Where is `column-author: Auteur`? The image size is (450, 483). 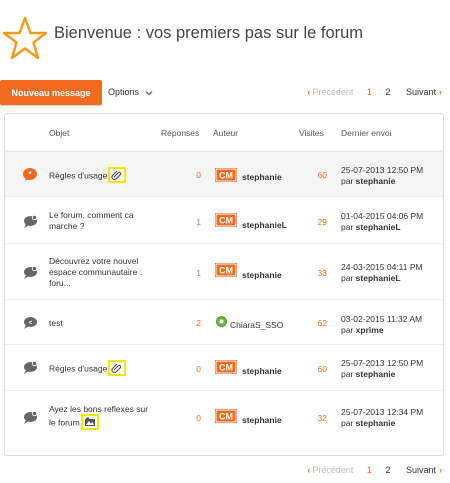 column-author: Auteur is located at coordinates (225, 133).